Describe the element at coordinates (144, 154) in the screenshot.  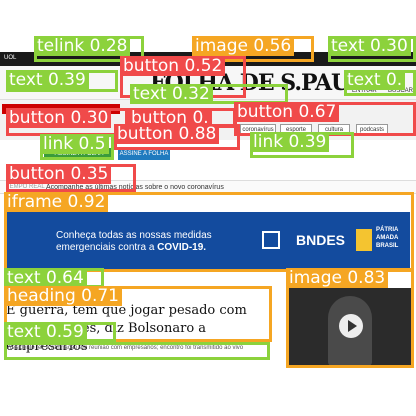
I see `subscribe-button: ASSINE A FOLHA` at that location.